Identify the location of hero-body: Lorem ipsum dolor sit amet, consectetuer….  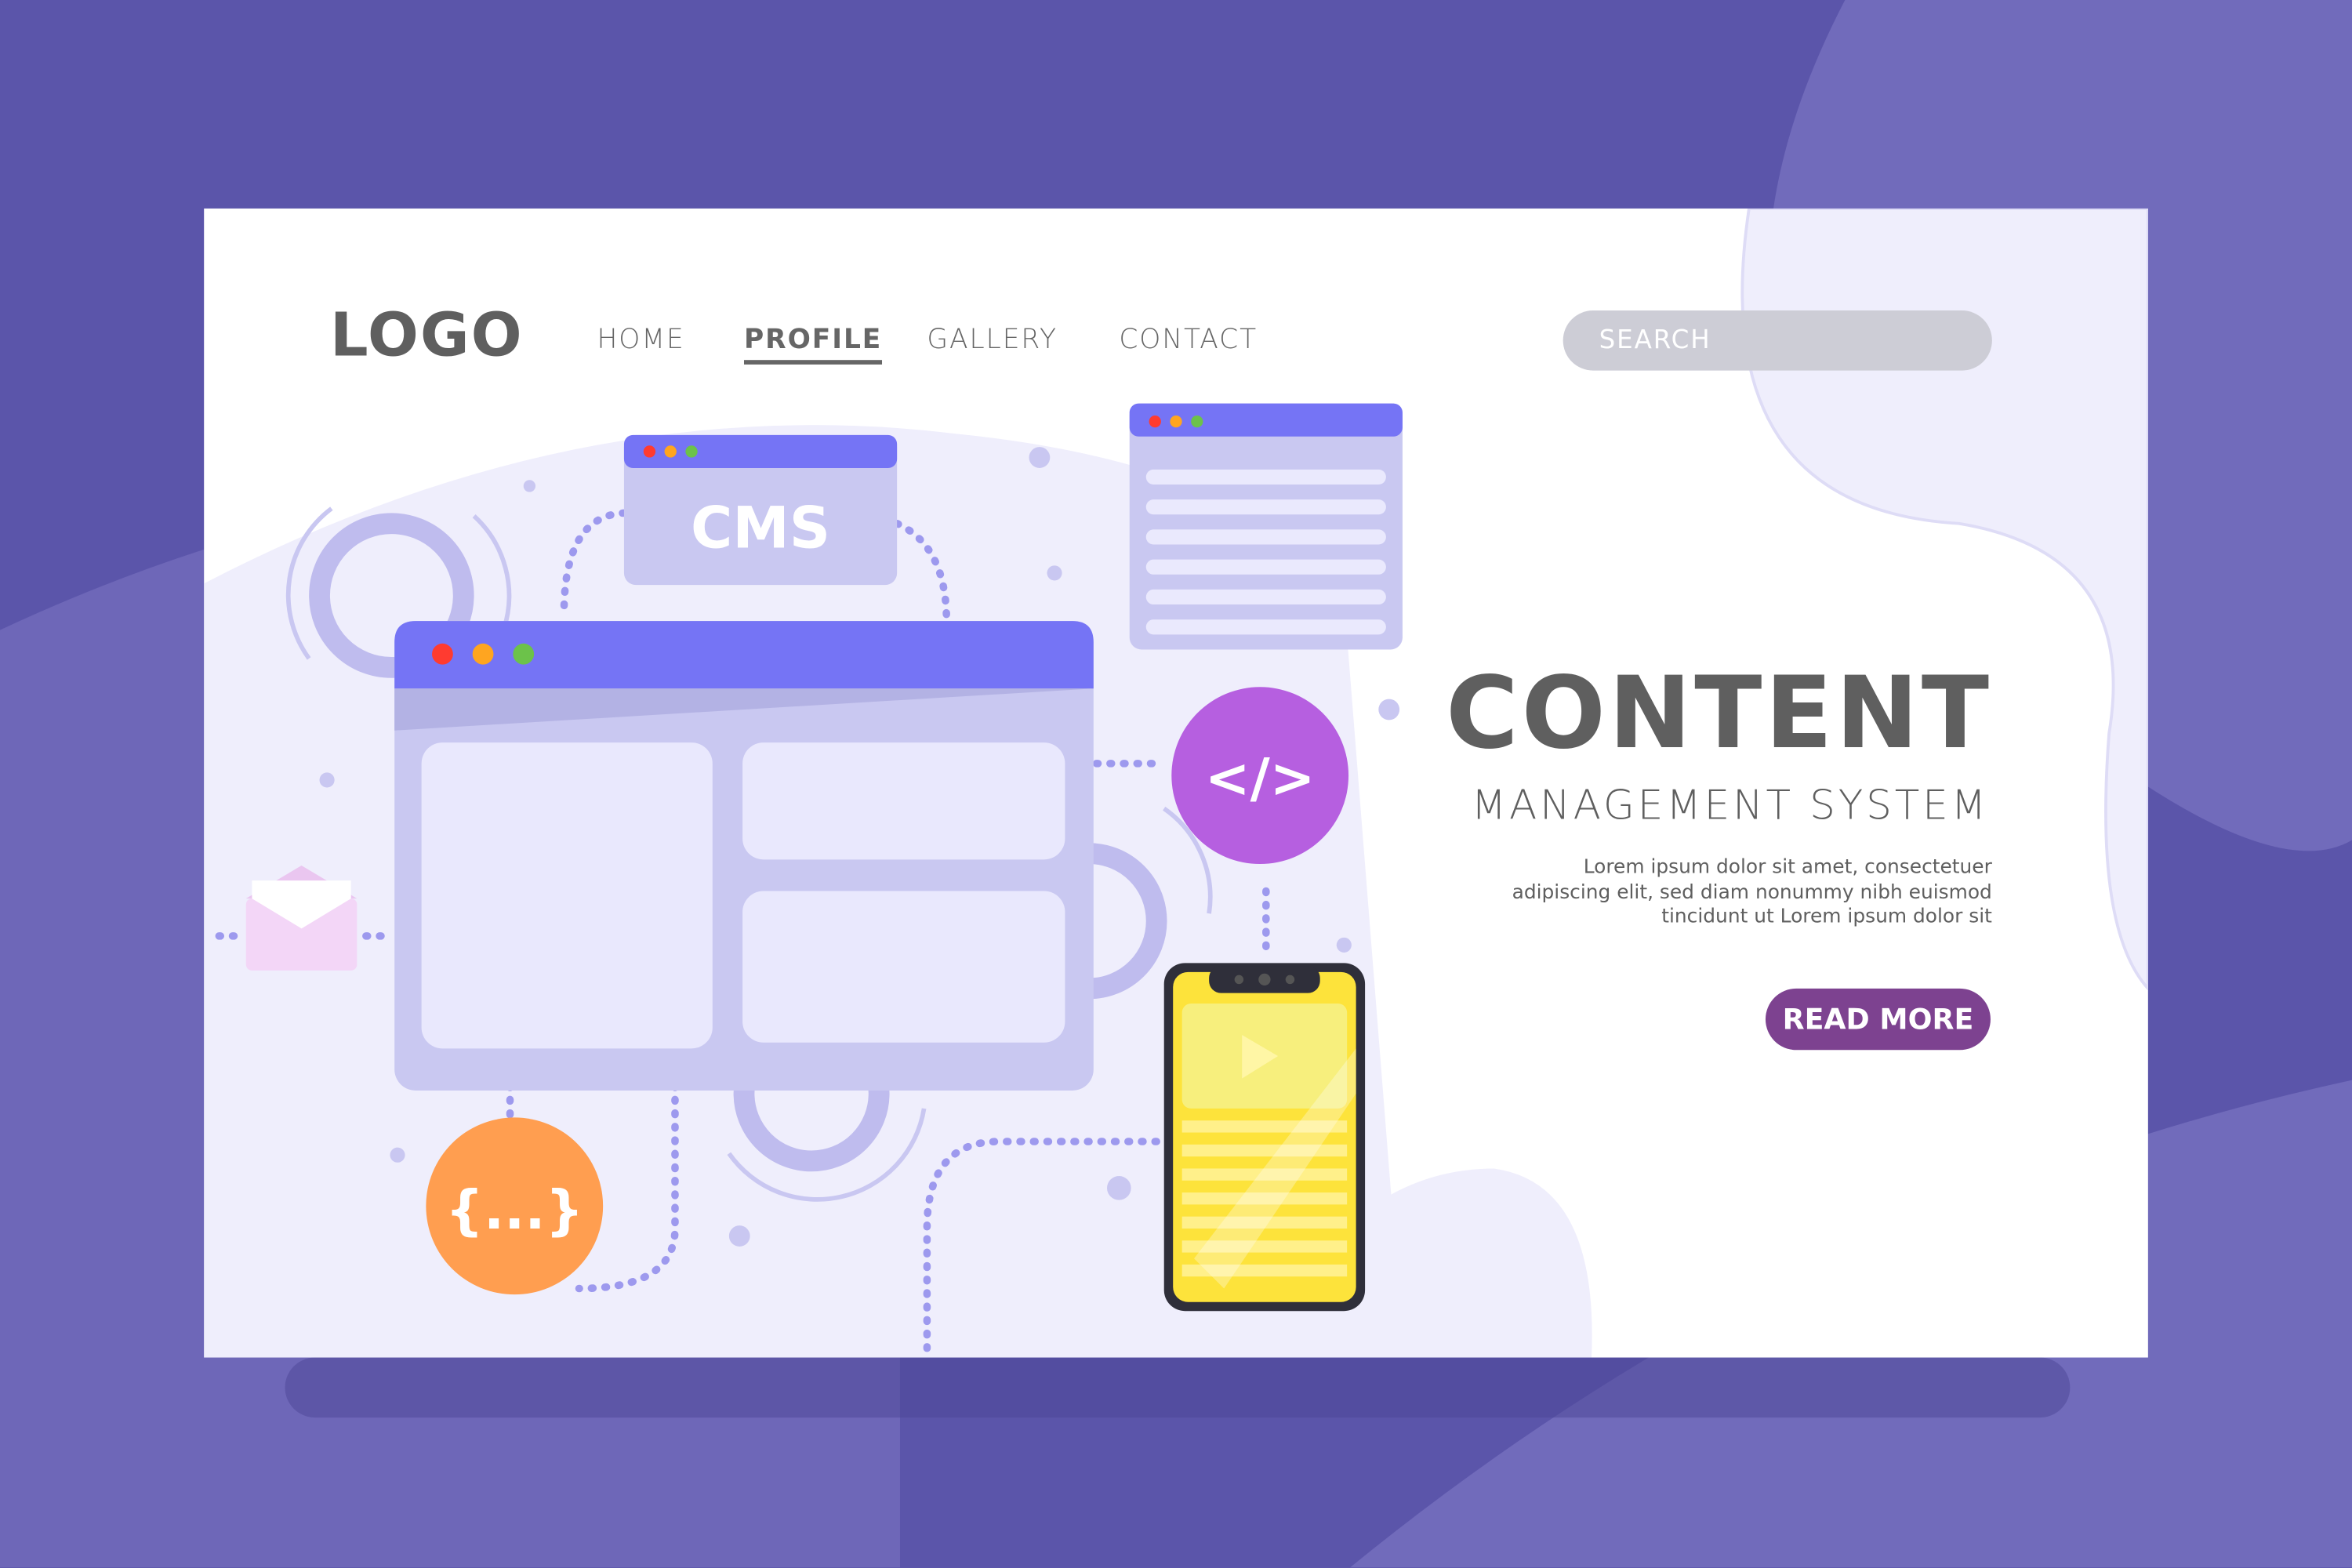
(1752, 892).